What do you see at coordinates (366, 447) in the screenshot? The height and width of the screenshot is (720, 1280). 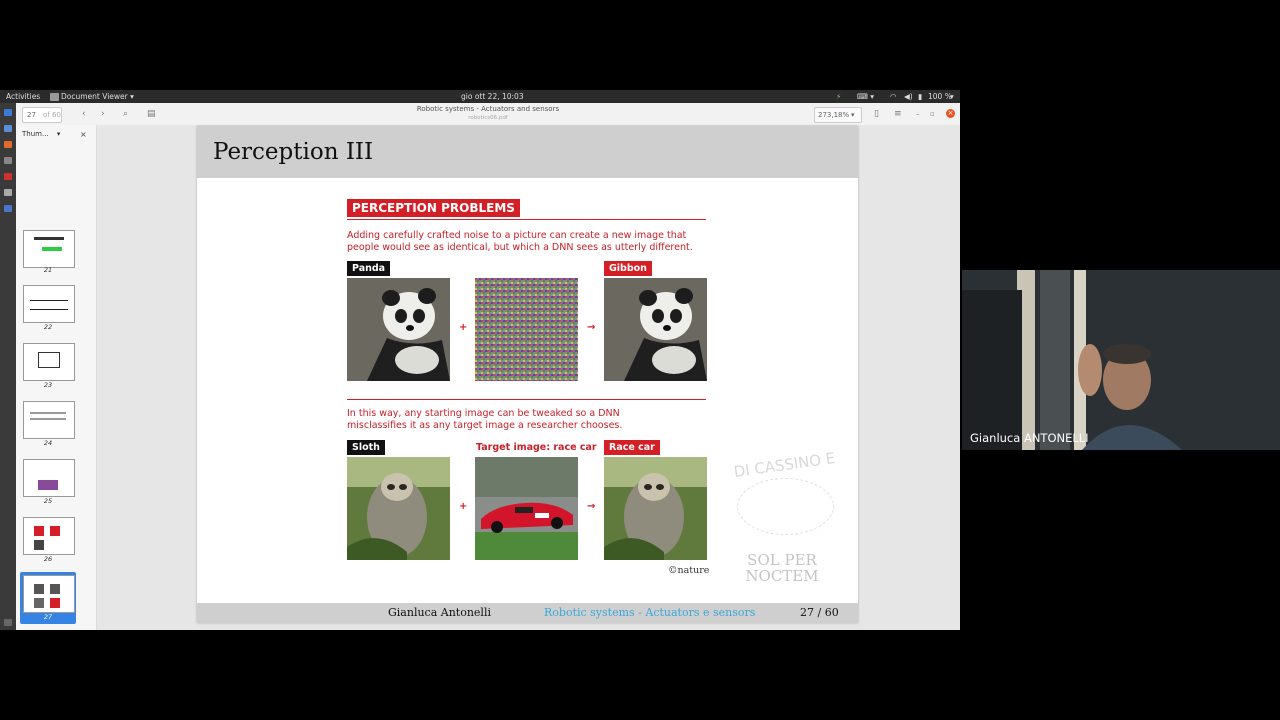 I see `label-sloth: Sloth` at bounding box center [366, 447].